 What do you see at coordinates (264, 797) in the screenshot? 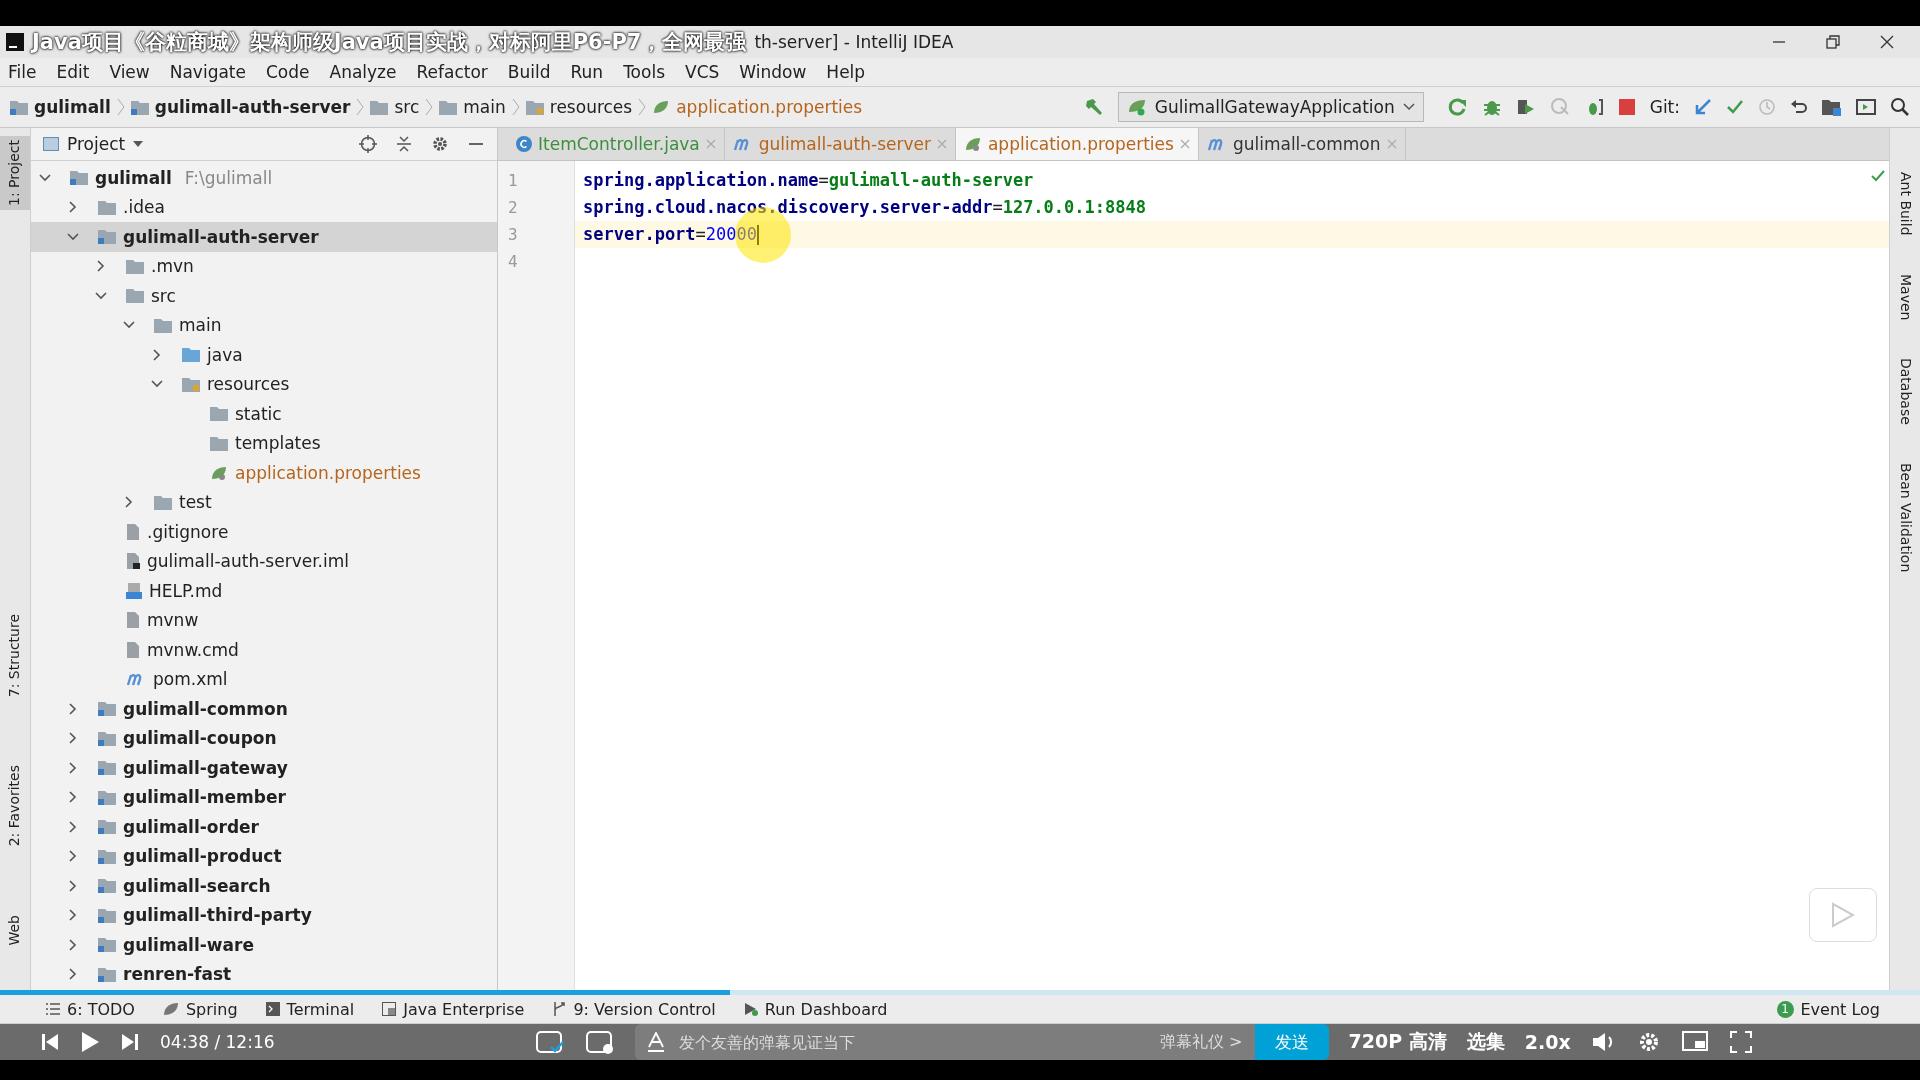
I see `tree-item: gulimall-member` at bounding box center [264, 797].